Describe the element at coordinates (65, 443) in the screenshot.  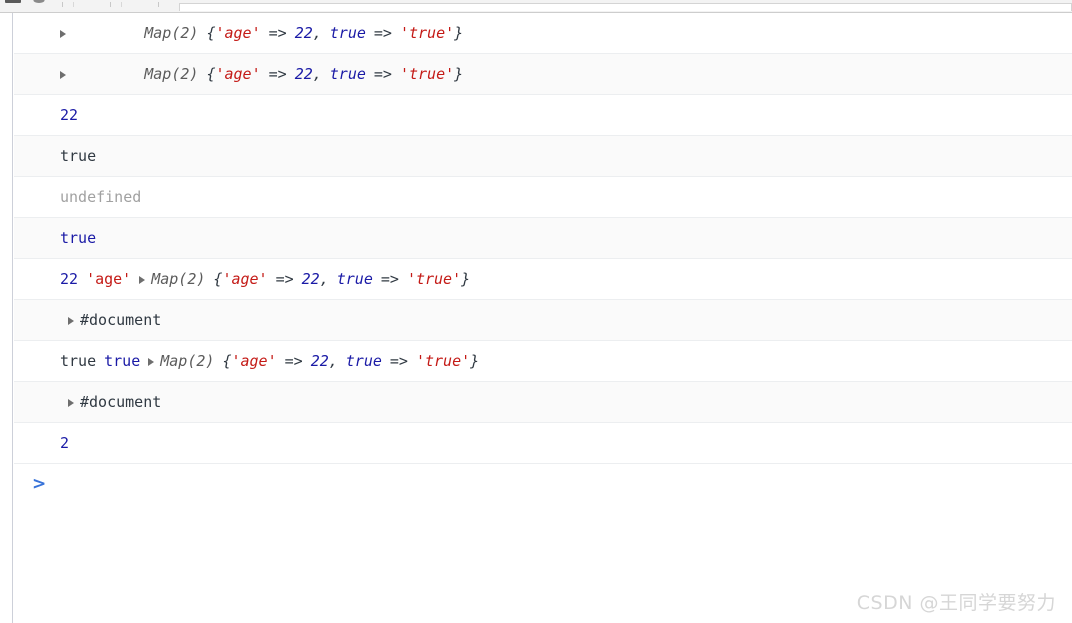
I see `console-value-number: 2` at that location.